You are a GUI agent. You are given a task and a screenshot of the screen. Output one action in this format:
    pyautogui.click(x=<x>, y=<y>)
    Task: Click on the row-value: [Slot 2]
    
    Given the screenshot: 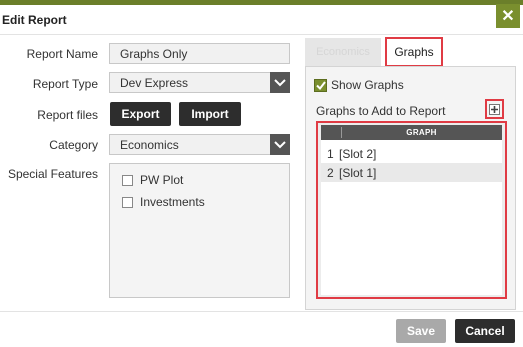 What is the action you would take?
    pyautogui.click(x=358, y=153)
    